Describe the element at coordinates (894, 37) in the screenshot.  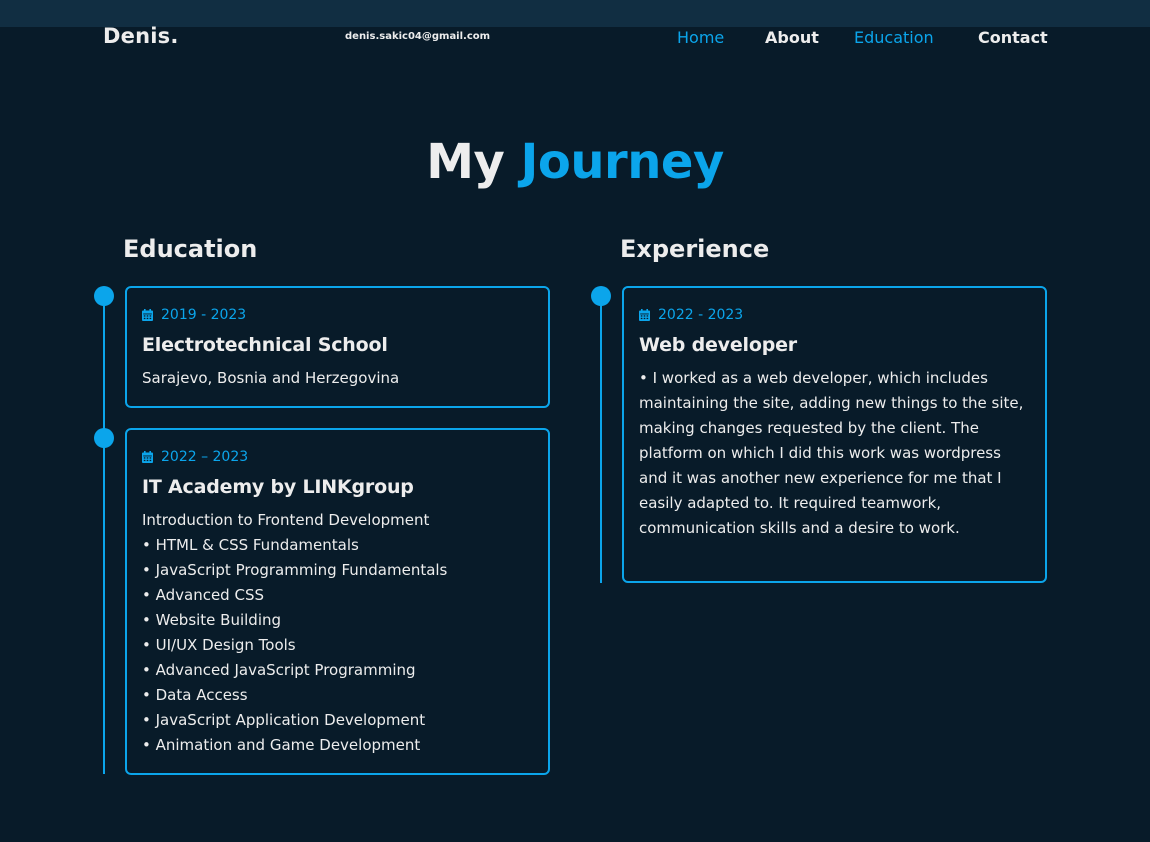
I see `nav-link-education: Education` at that location.